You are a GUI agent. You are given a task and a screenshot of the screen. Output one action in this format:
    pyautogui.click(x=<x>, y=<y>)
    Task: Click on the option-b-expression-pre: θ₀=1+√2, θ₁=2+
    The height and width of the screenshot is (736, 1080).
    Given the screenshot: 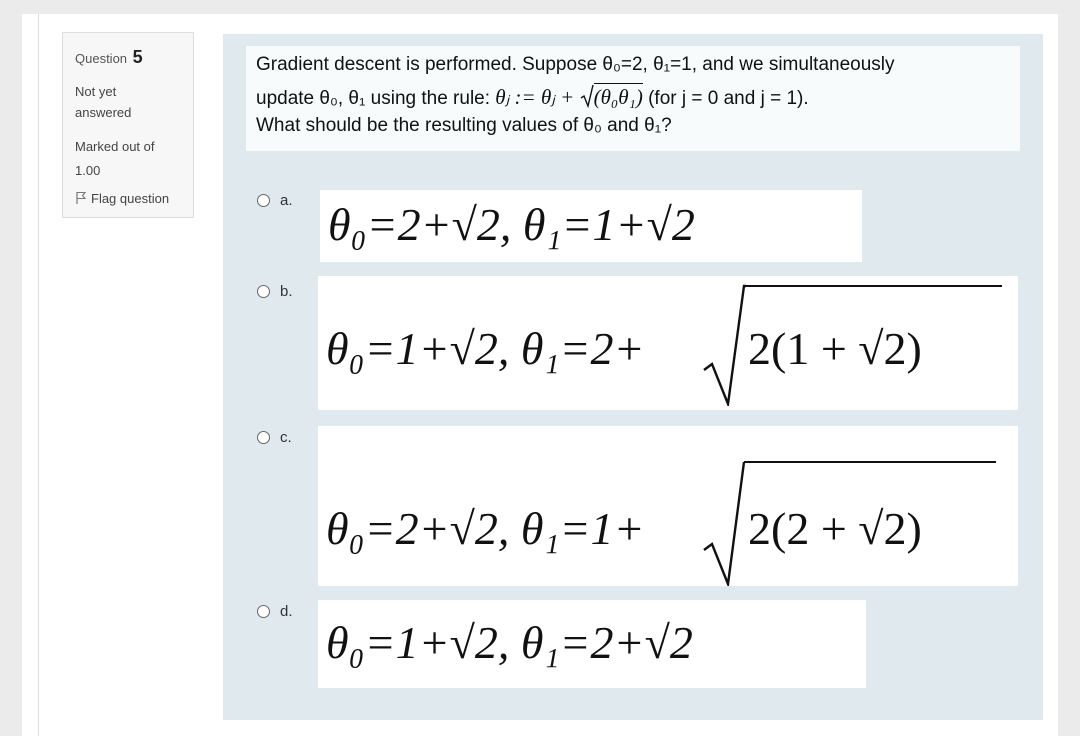 What is the action you would take?
    pyautogui.click(x=485, y=348)
    